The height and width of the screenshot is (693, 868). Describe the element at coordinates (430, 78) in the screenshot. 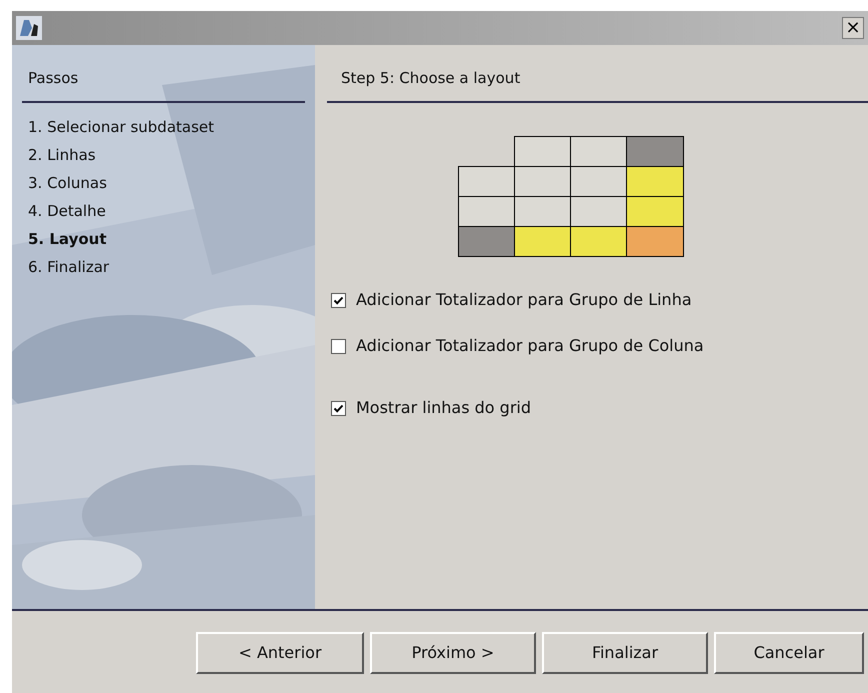

I see `step-title: Step 5: Choose a layout` at that location.